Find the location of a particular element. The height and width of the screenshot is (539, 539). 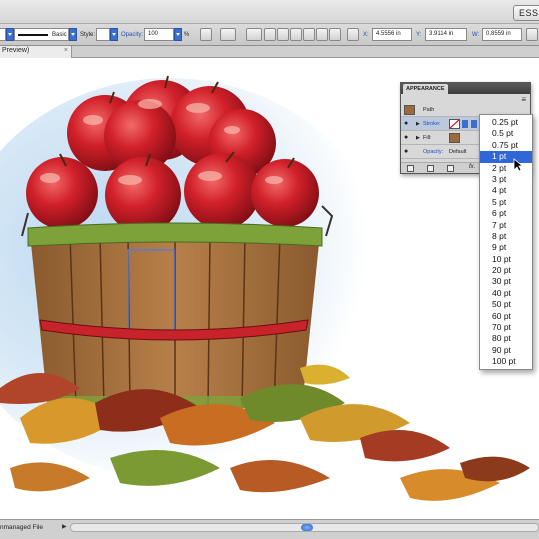

w-input: 0.8559 in is located at coordinates (502, 34).